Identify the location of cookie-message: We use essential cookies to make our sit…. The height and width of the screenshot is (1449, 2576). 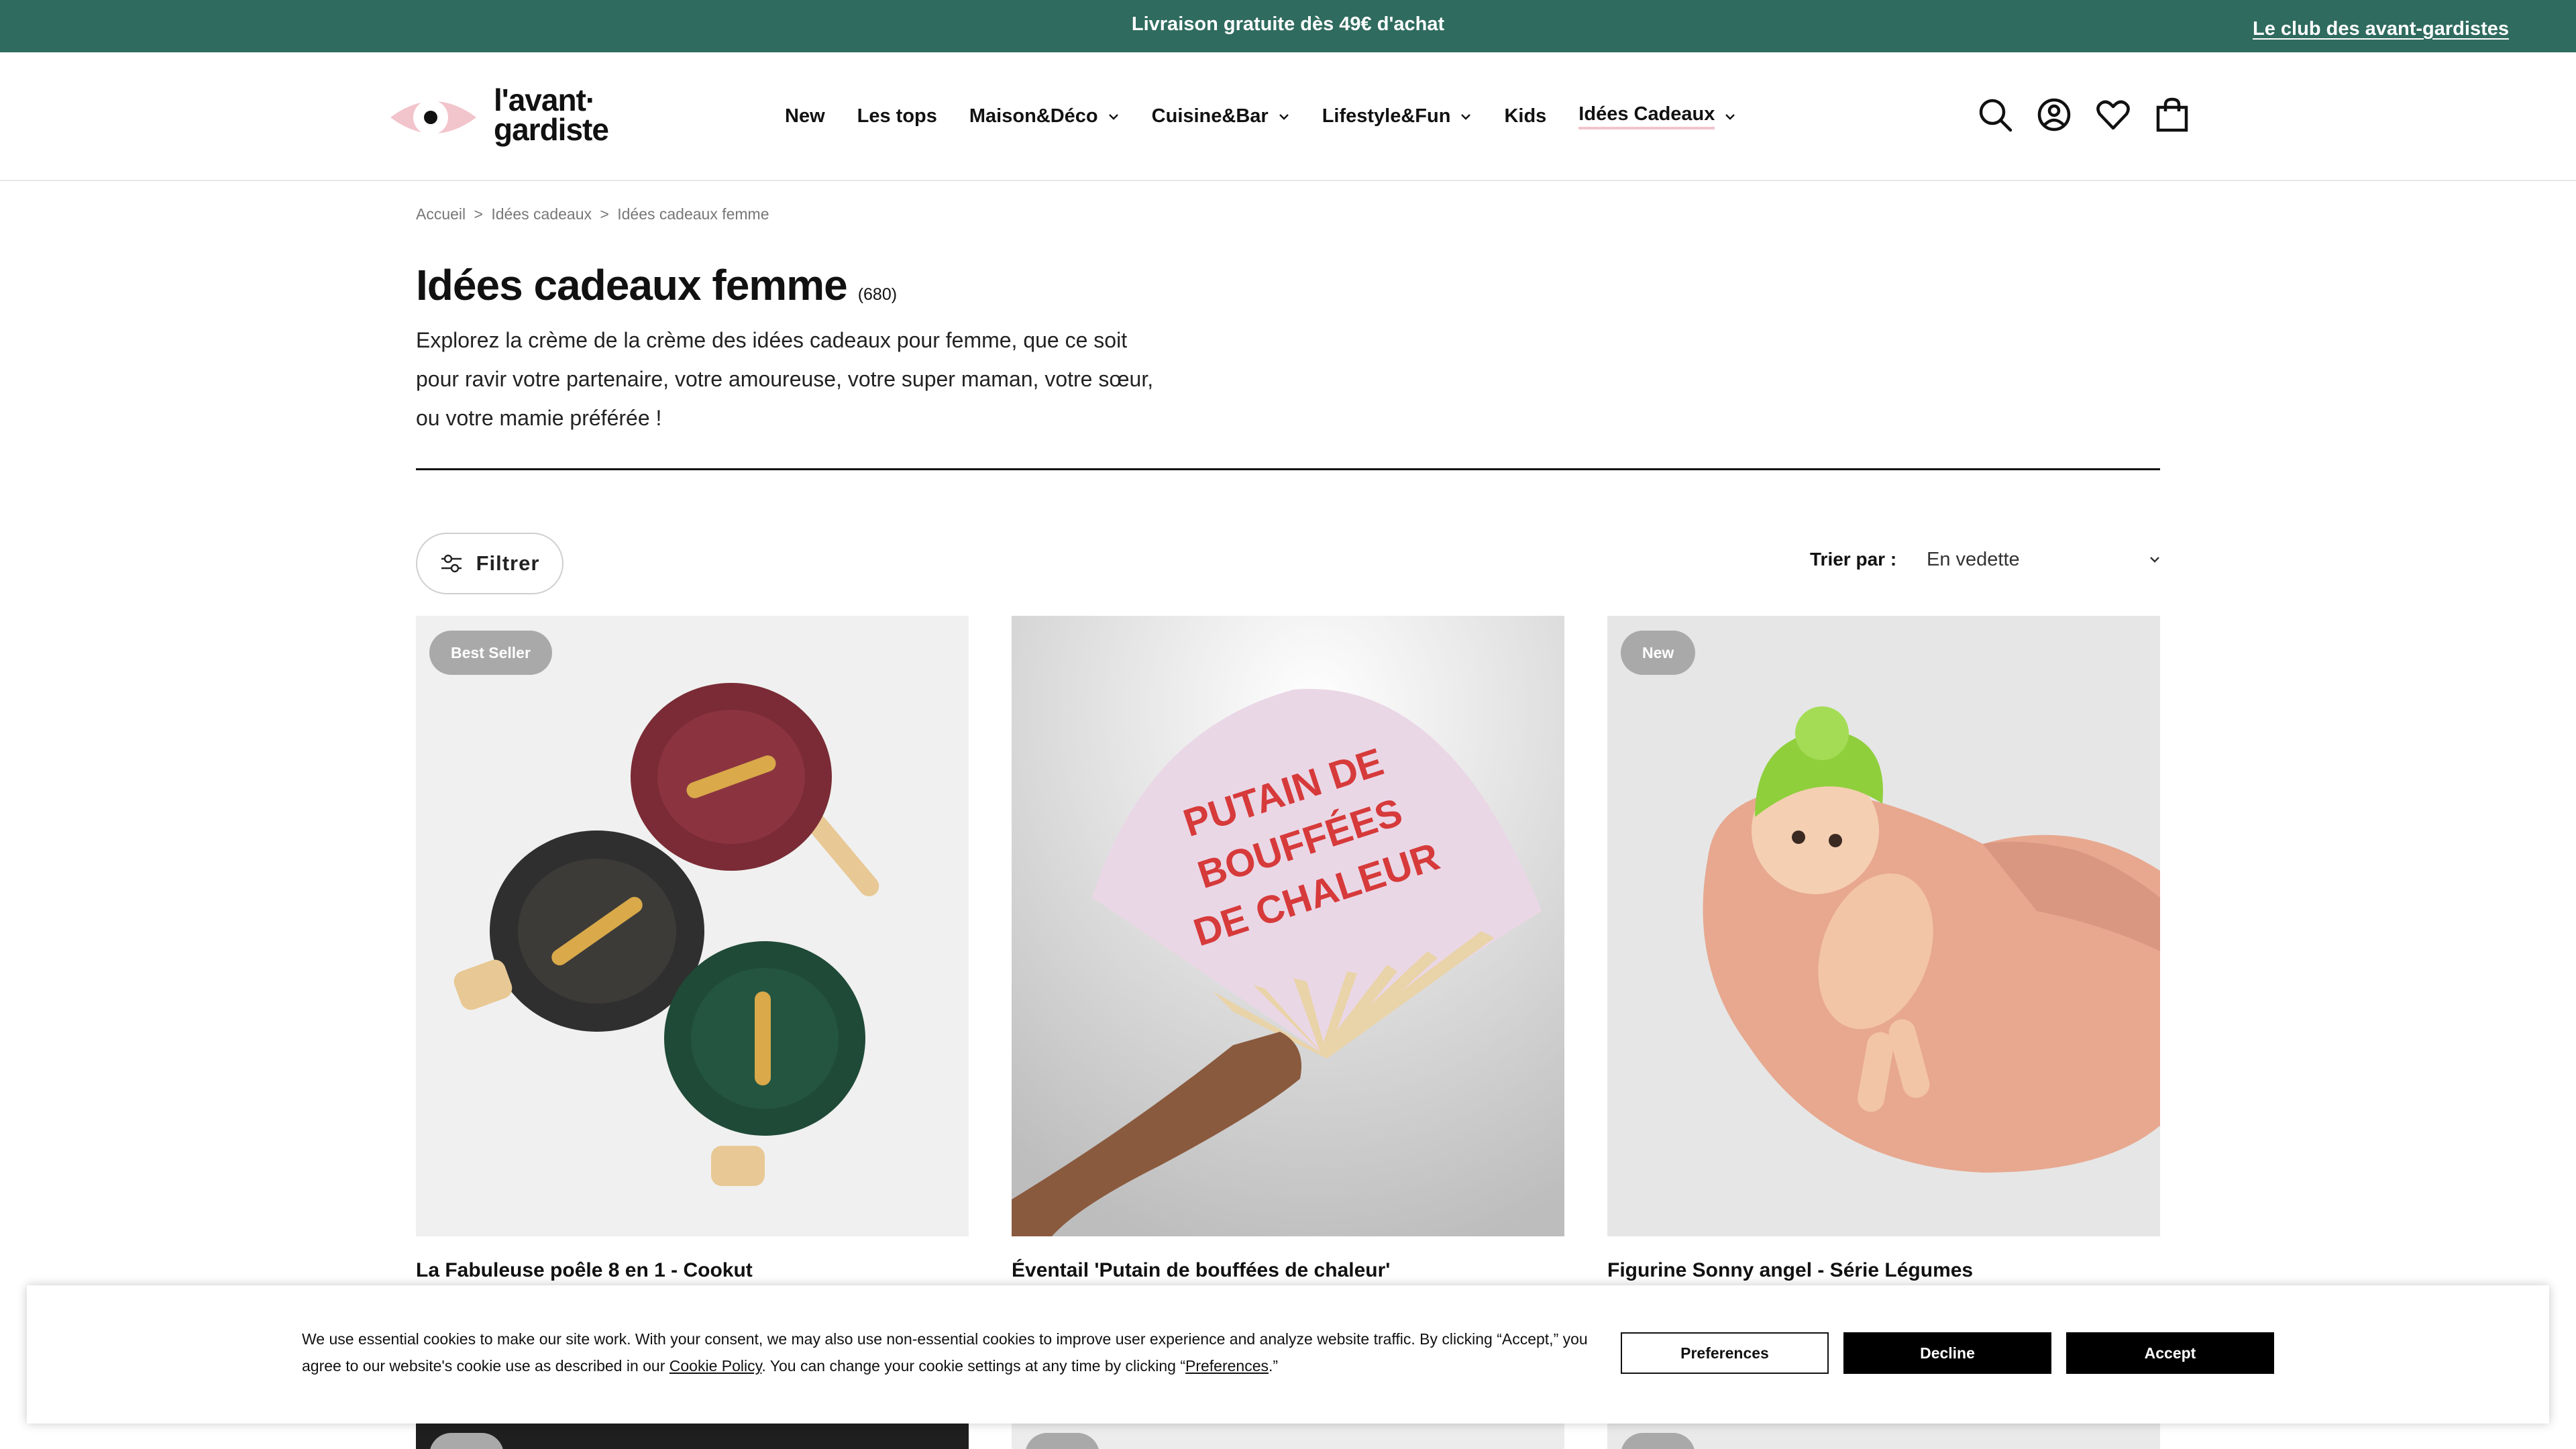
(946, 1352).